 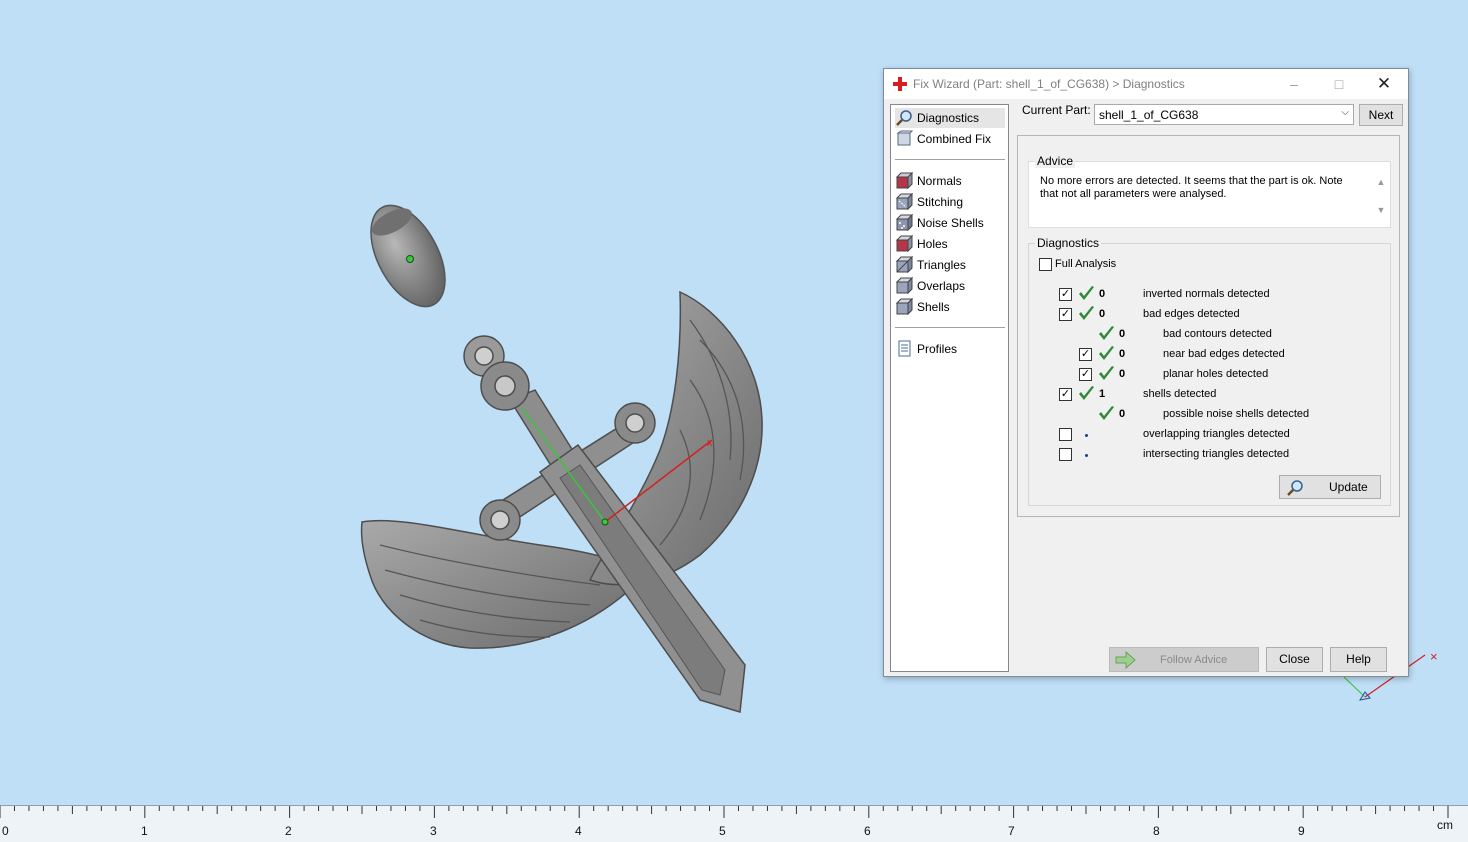 I want to click on holes-cube-icon, so click(x=904, y=244).